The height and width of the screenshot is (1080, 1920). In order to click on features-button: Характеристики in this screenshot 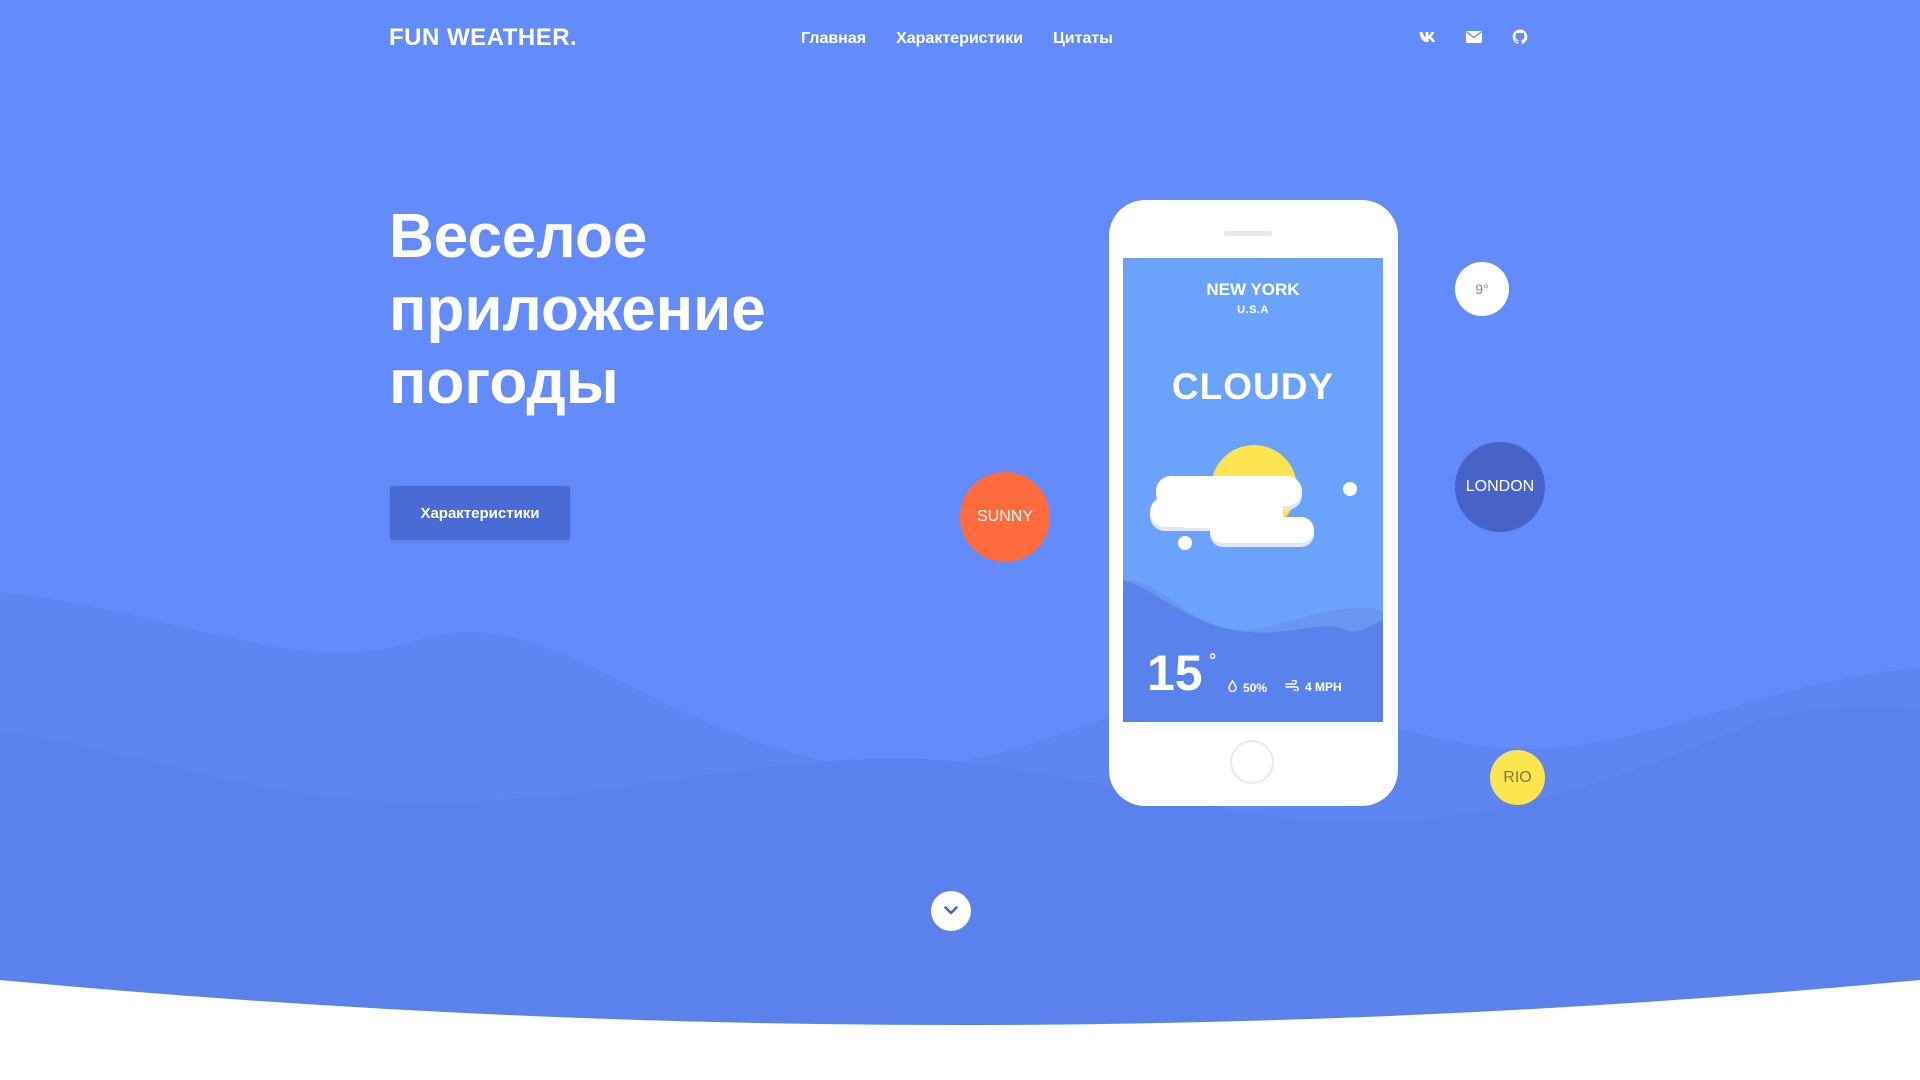, I will do `click(480, 513)`.